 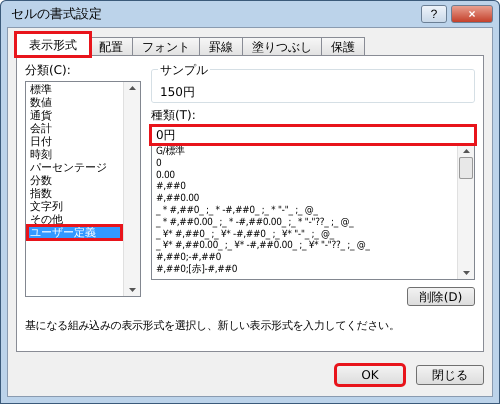 I want to click on dialog-button: 閉じる, so click(x=450, y=375).